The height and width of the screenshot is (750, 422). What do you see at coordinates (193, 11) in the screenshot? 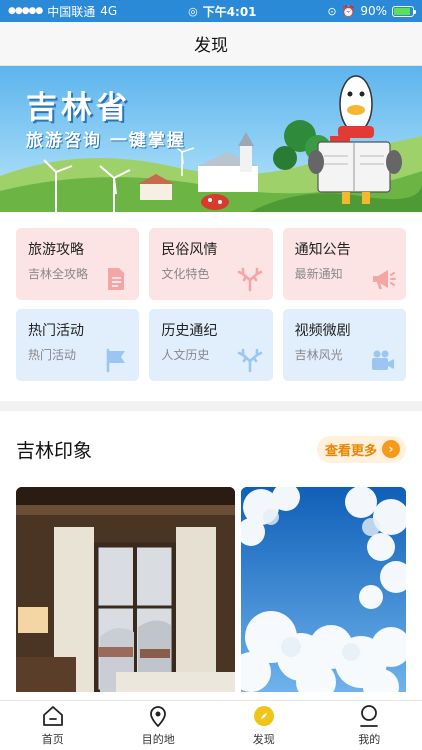
I see `vpn-icon: ◎` at bounding box center [193, 11].